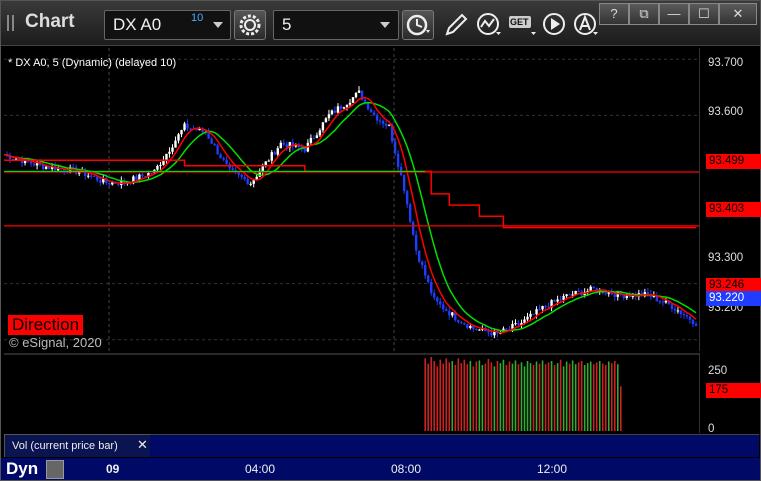 This screenshot has height=481, width=761. I want to click on copyright-text: © eSignal, 2020, so click(55, 342).